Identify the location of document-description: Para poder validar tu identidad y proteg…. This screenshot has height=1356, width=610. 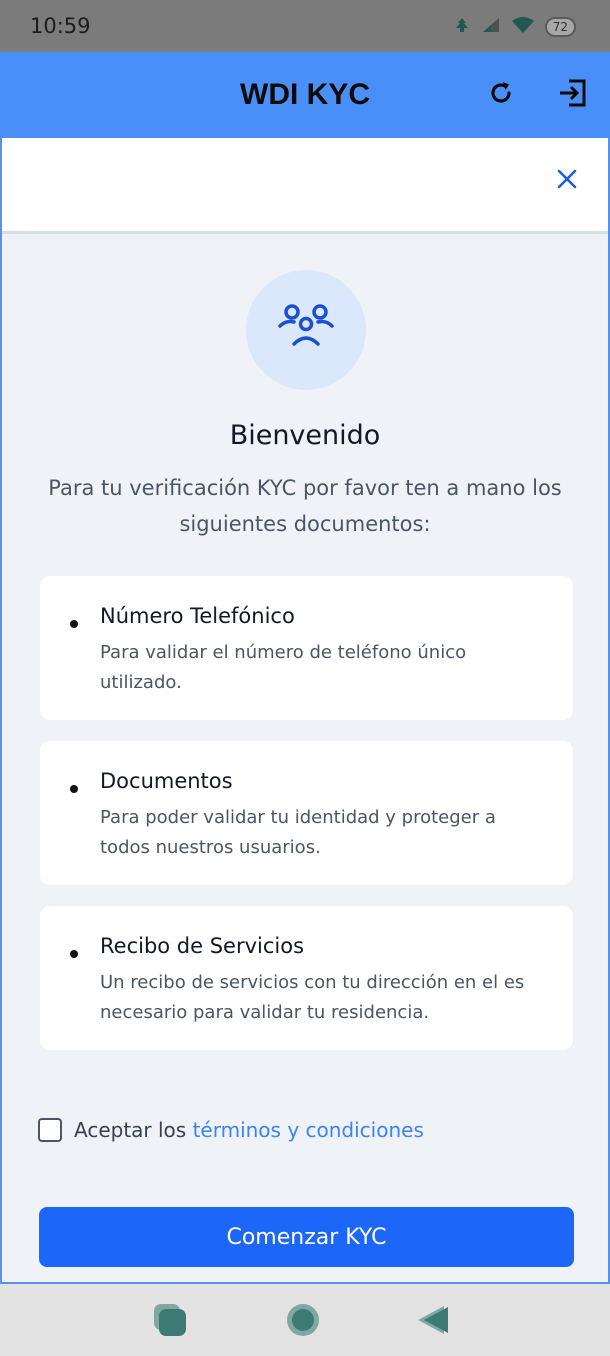
(298, 832).